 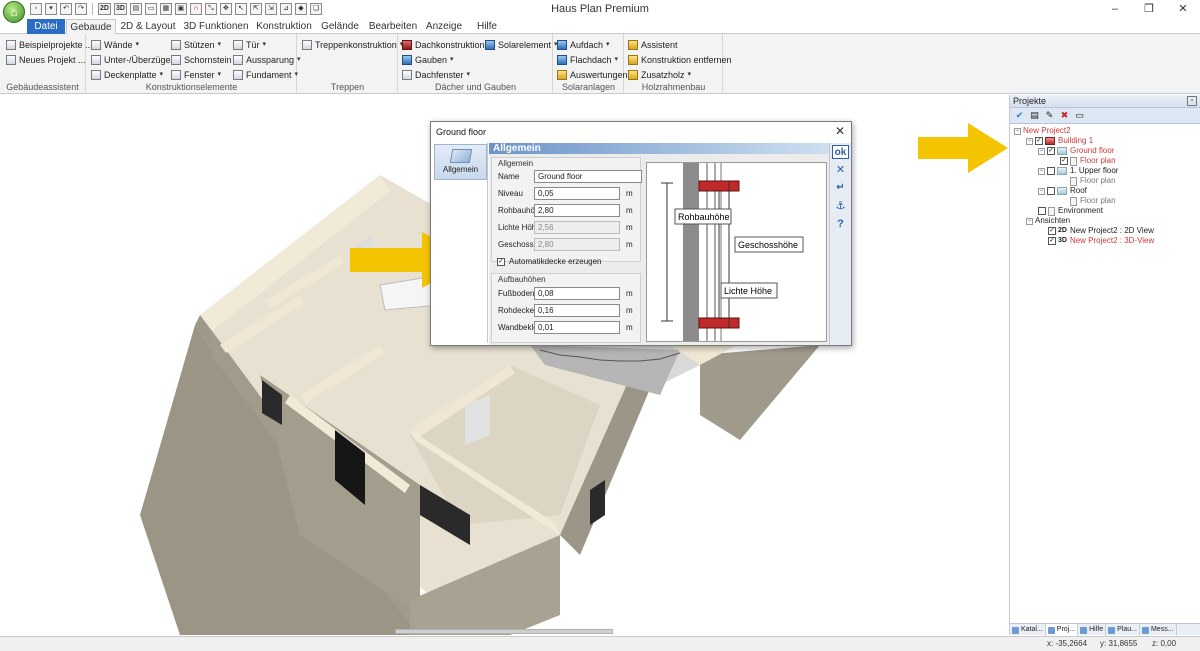 I want to click on tree-node-3d-view: ✓ 3D New Project2 : 3D-View, so click(x=1101, y=241).